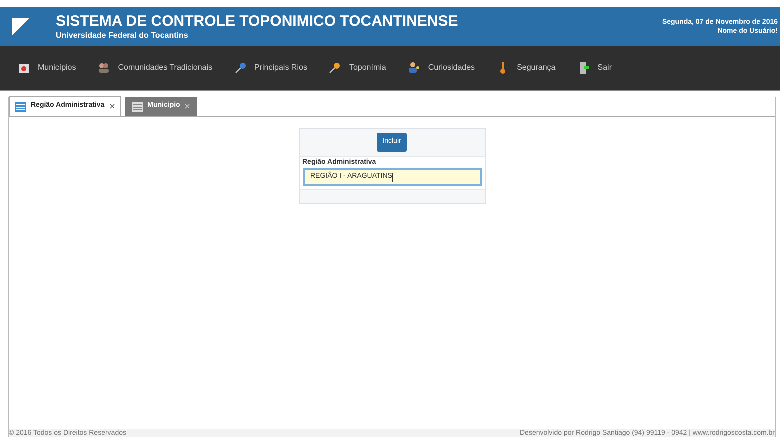 This screenshot has height=437, width=780. Describe the element at coordinates (257, 21) in the screenshot. I see `app-title: SISTEMA DE CONTROLE TOPONIMICO TOCANTINENSE` at that location.